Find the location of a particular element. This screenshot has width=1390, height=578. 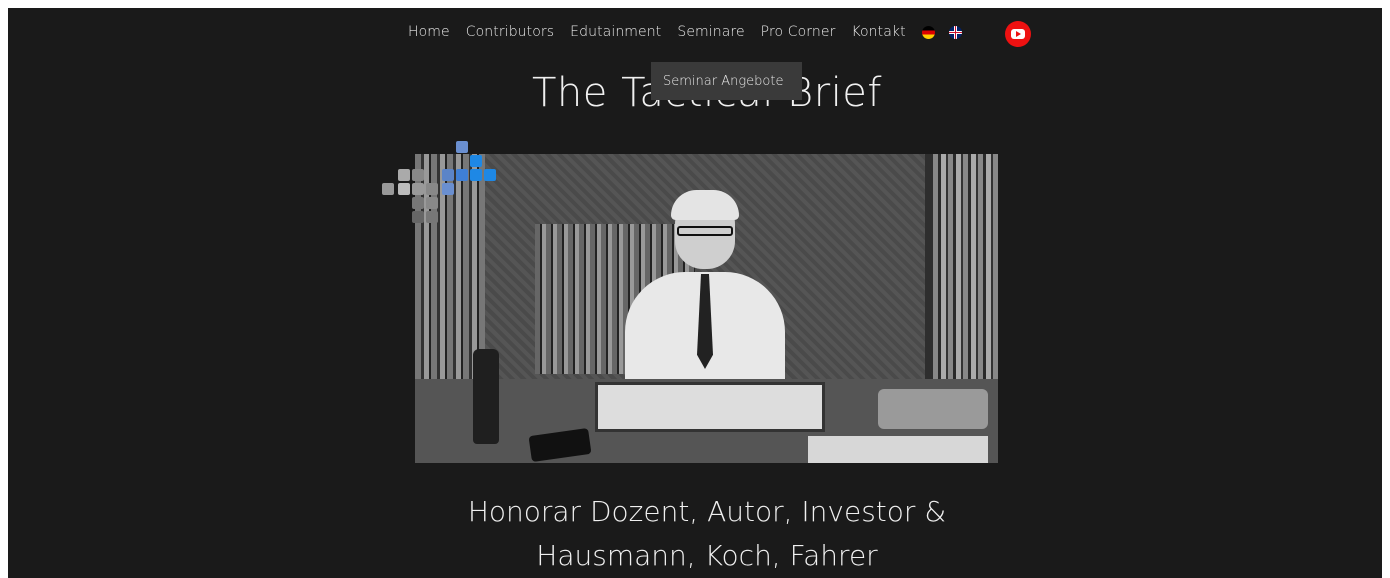

caption-line-2: Hausmann, Koch, Fahrer is located at coordinates (707, 555).